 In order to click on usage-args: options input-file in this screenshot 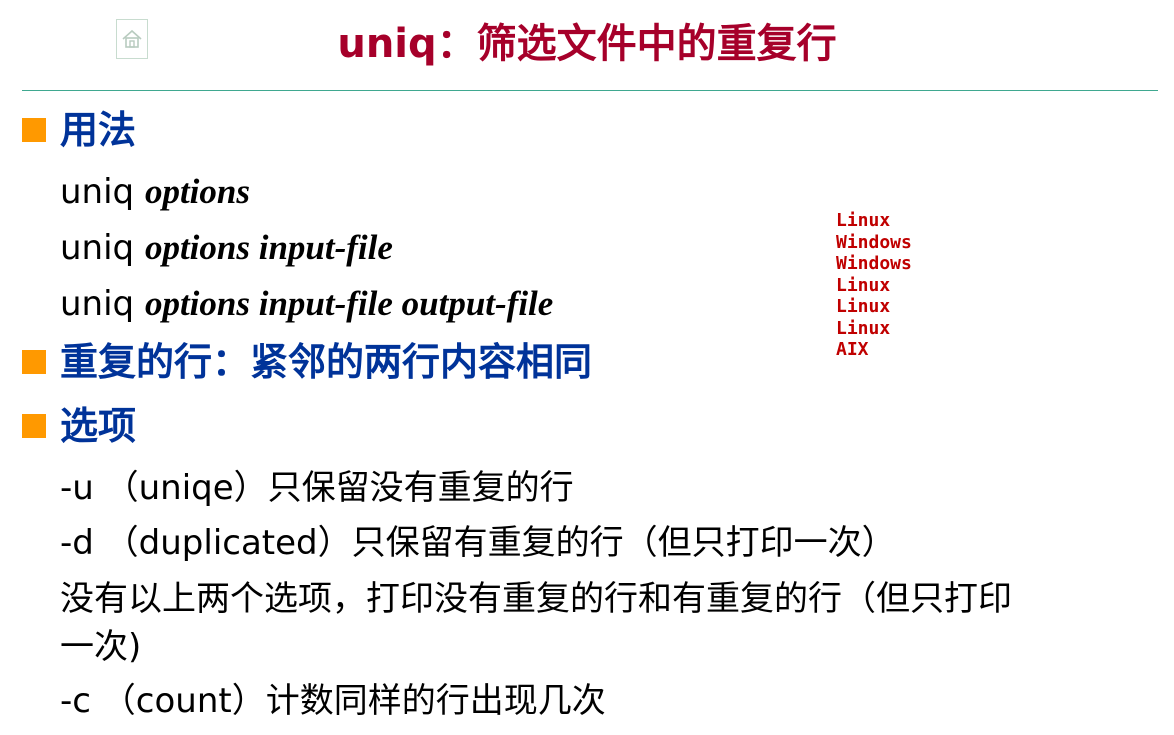, I will do `click(268, 247)`.